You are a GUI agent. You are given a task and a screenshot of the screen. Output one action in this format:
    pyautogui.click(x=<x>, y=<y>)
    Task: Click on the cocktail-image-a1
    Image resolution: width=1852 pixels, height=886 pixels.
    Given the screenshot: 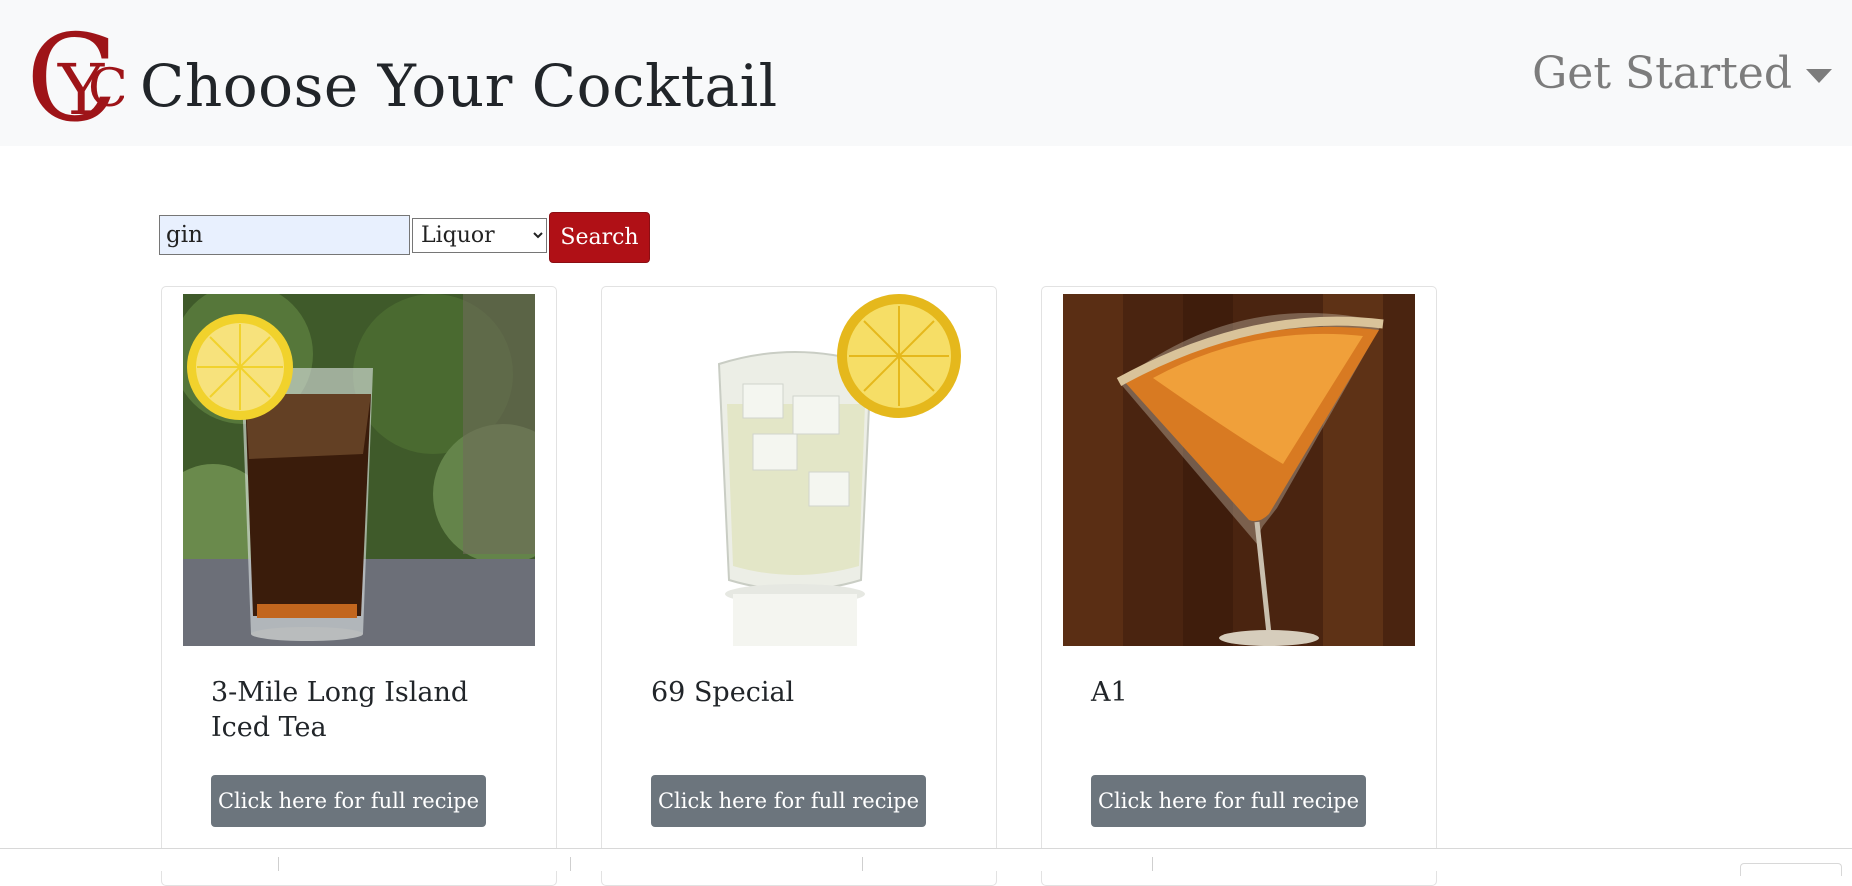 What is the action you would take?
    pyautogui.click(x=1239, y=470)
    